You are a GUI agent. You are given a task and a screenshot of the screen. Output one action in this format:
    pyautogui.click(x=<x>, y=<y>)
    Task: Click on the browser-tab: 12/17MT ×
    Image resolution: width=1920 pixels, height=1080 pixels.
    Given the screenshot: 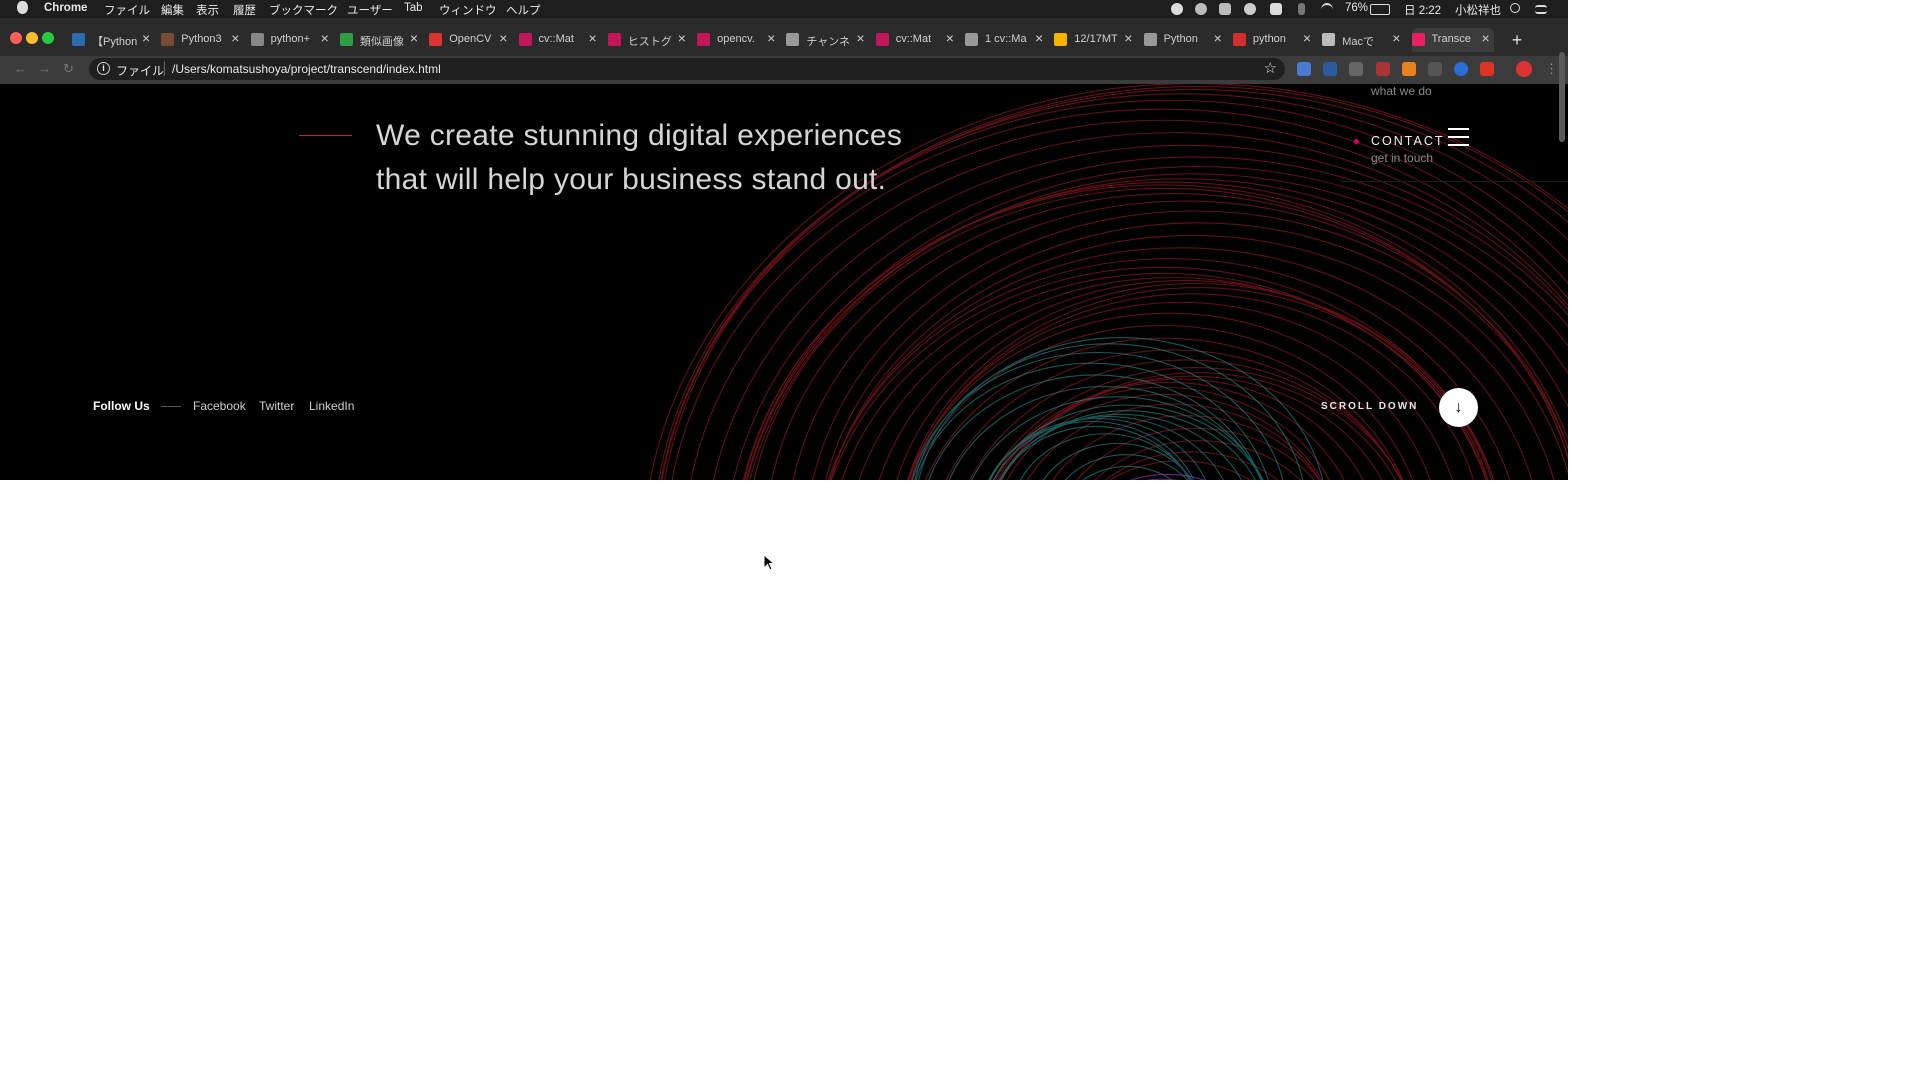 What is the action you would take?
    pyautogui.click(x=1095, y=40)
    